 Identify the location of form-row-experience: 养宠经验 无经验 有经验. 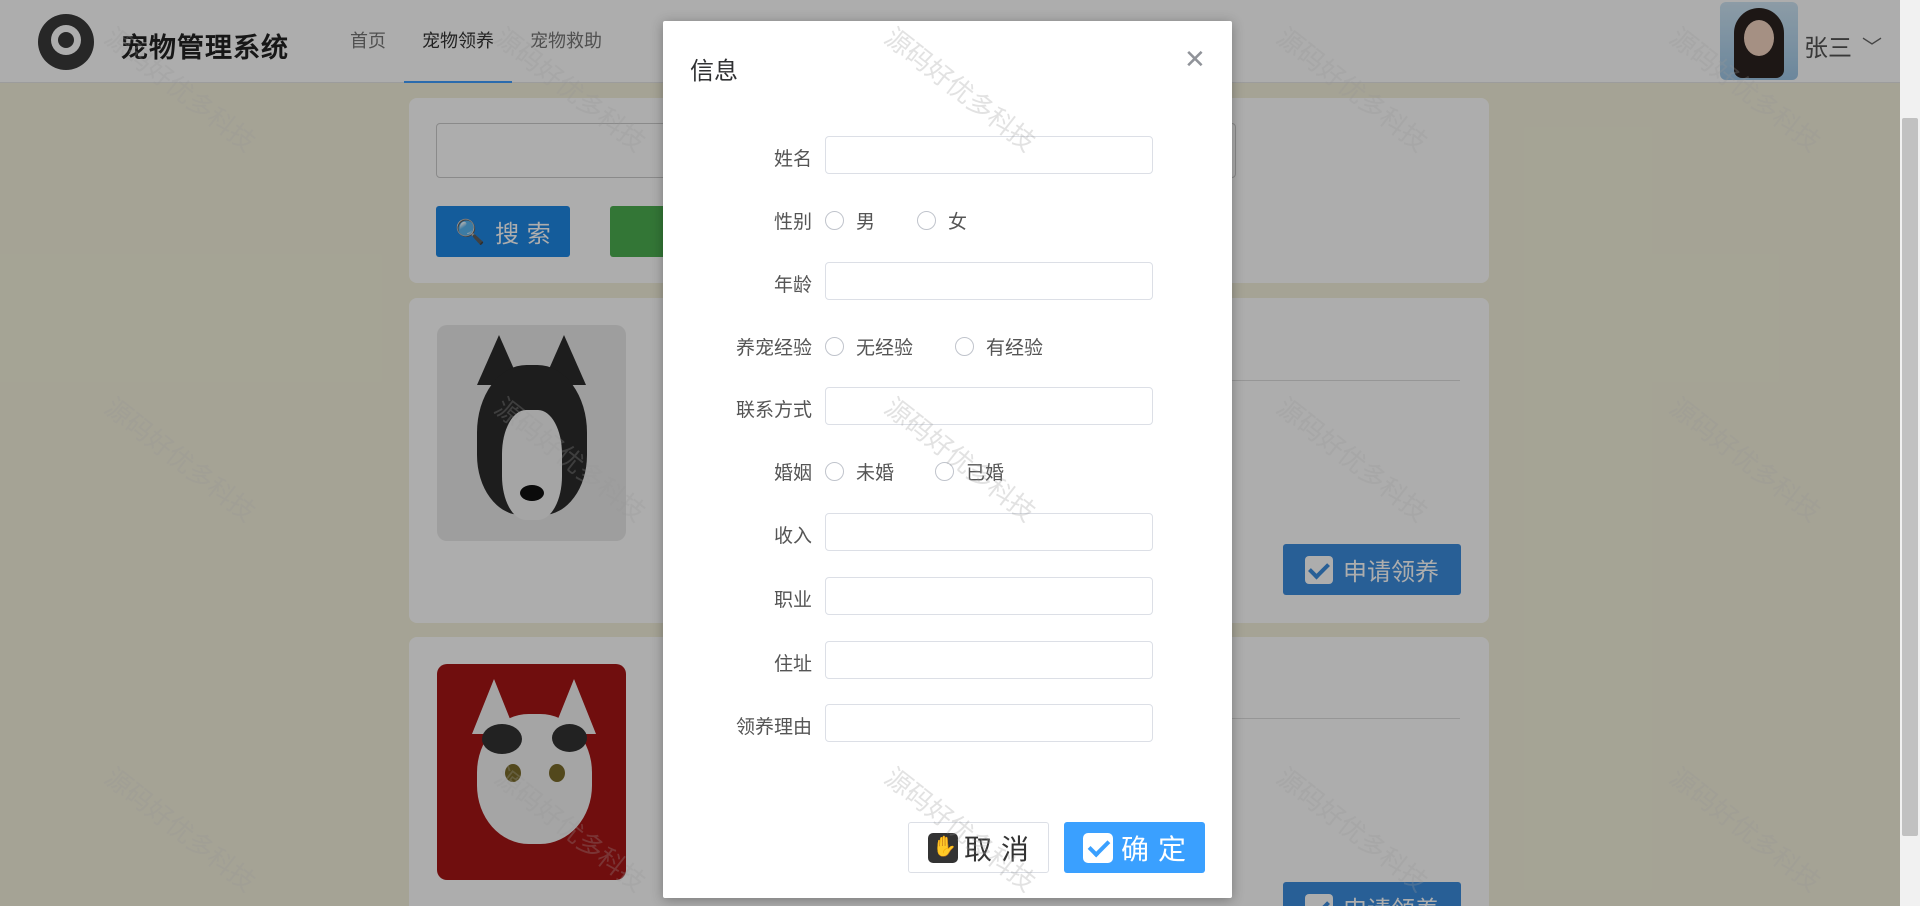
(947, 345).